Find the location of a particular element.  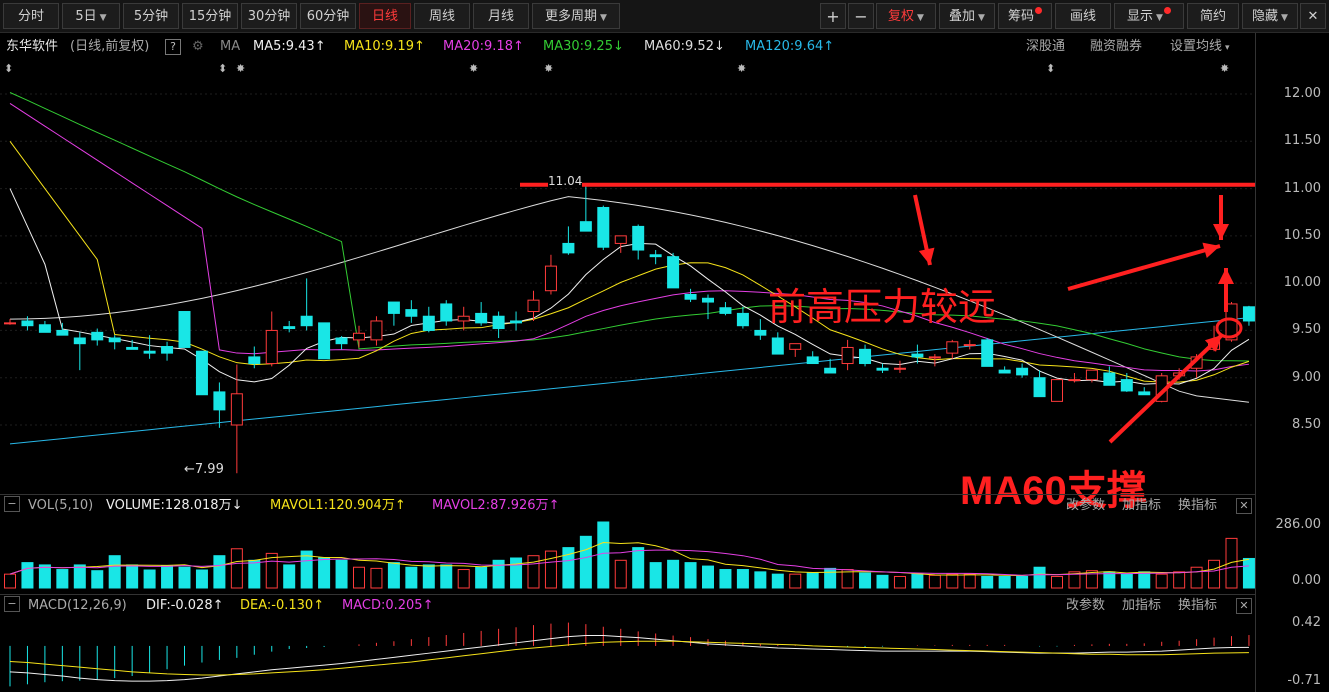

tab-60min: 60分钟 is located at coordinates (328, 16).